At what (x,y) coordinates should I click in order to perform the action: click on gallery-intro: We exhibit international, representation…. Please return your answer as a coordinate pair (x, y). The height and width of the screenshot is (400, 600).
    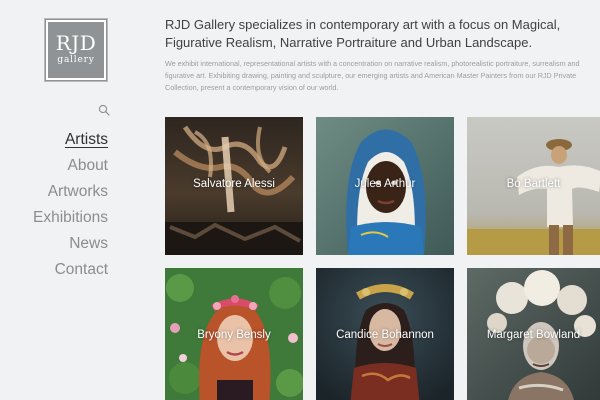
    Looking at the image, I should click on (372, 75).